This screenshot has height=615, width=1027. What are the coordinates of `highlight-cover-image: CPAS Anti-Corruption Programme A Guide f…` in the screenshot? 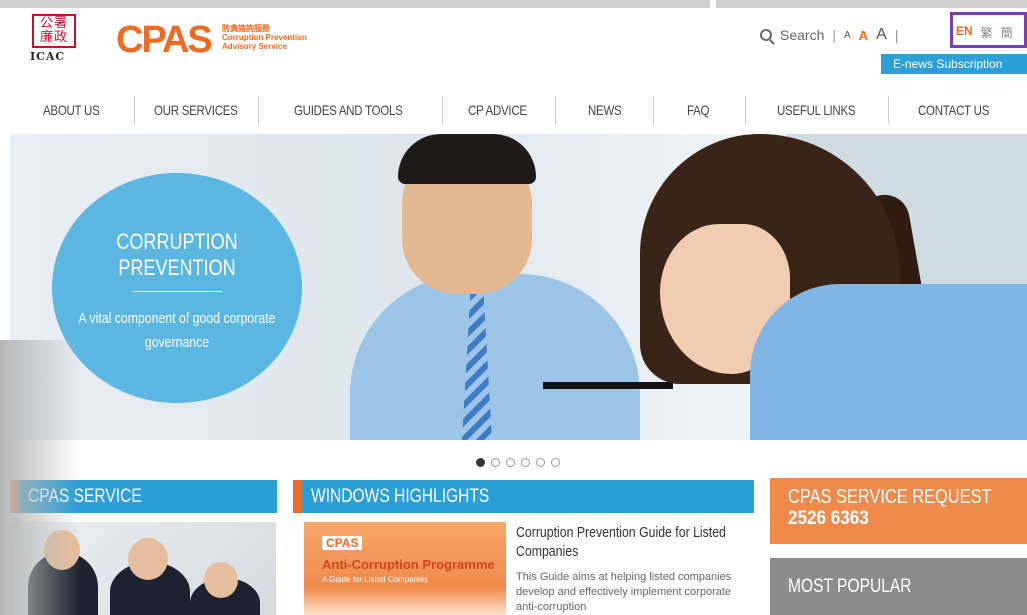 It's located at (405, 568).